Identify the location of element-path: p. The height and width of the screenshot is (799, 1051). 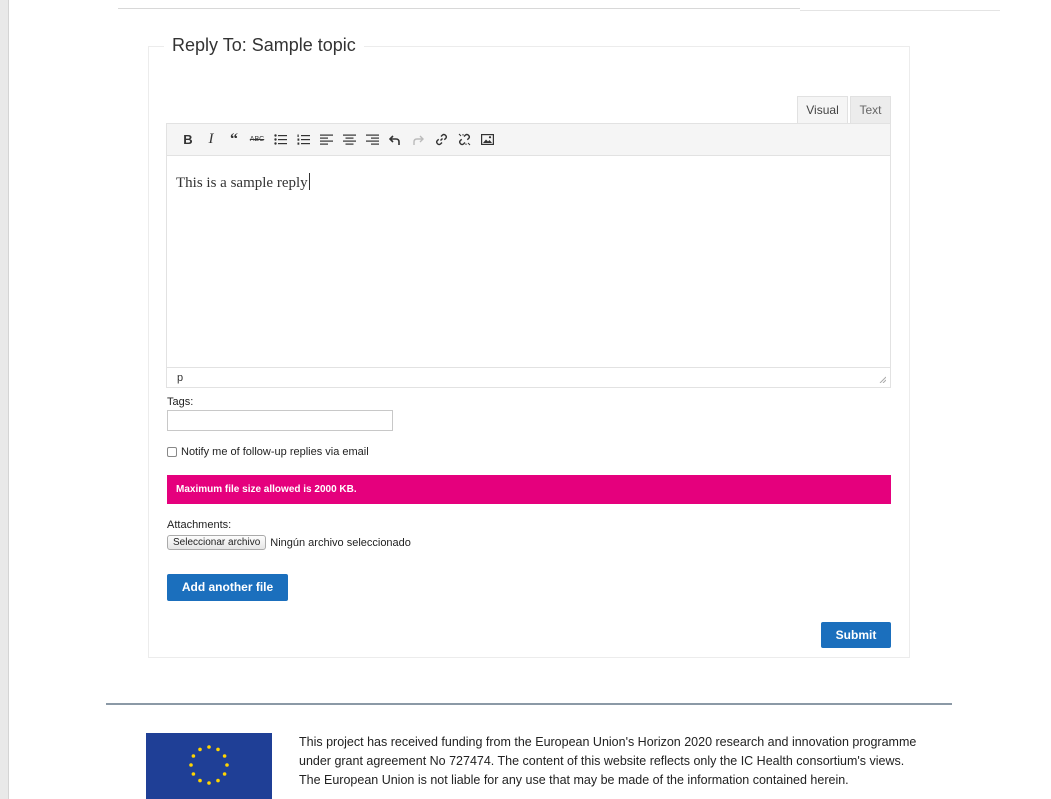
(180, 378).